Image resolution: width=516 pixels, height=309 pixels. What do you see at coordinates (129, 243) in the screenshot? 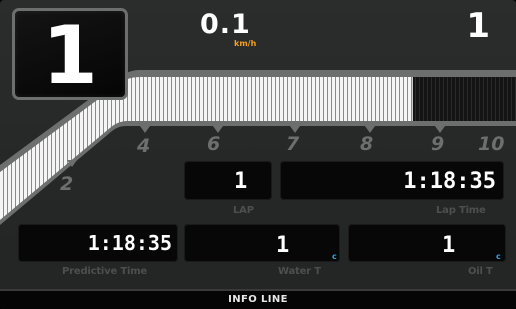
I see `predictive-time-value: 1:18:35` at bounding box center [129, 243].